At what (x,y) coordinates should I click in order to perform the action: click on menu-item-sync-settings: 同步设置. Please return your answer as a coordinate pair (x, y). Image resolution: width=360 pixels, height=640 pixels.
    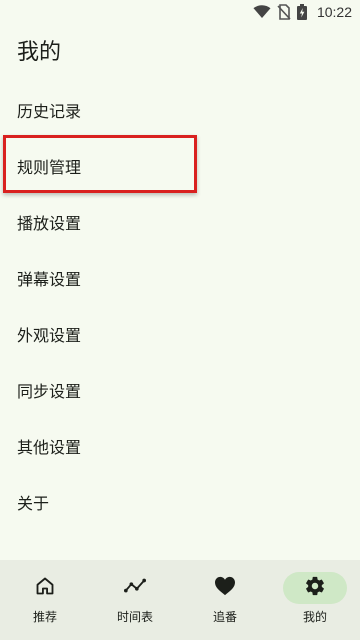
    Looking at the image, I should click on (180, 390).